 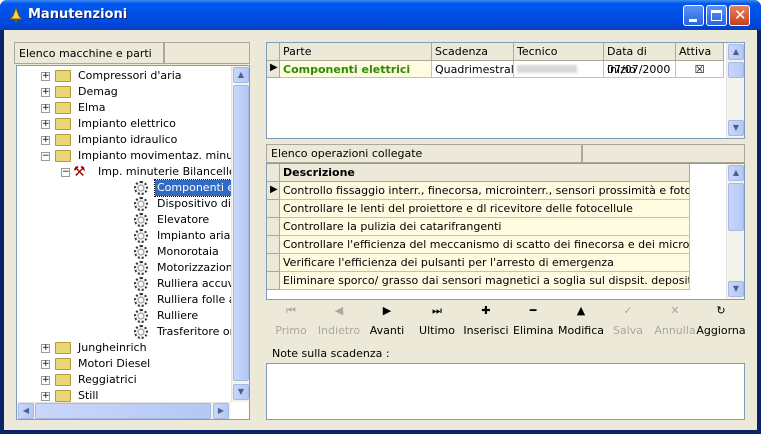 I want to click on ultimo-button: ⏭ Ultimo, so click(x=437, y=323).